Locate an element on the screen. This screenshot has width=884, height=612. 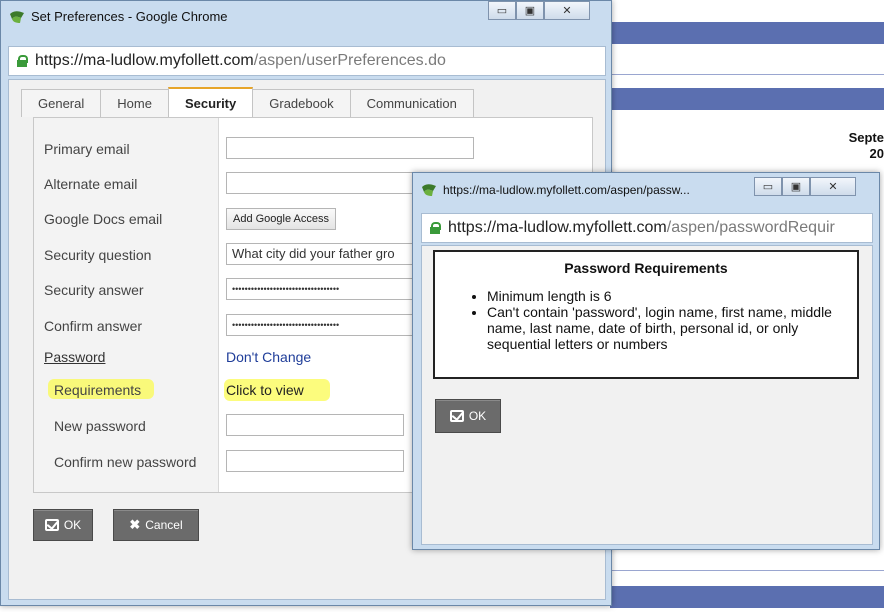
tab-security: Security is located at coordinates (210, 102).